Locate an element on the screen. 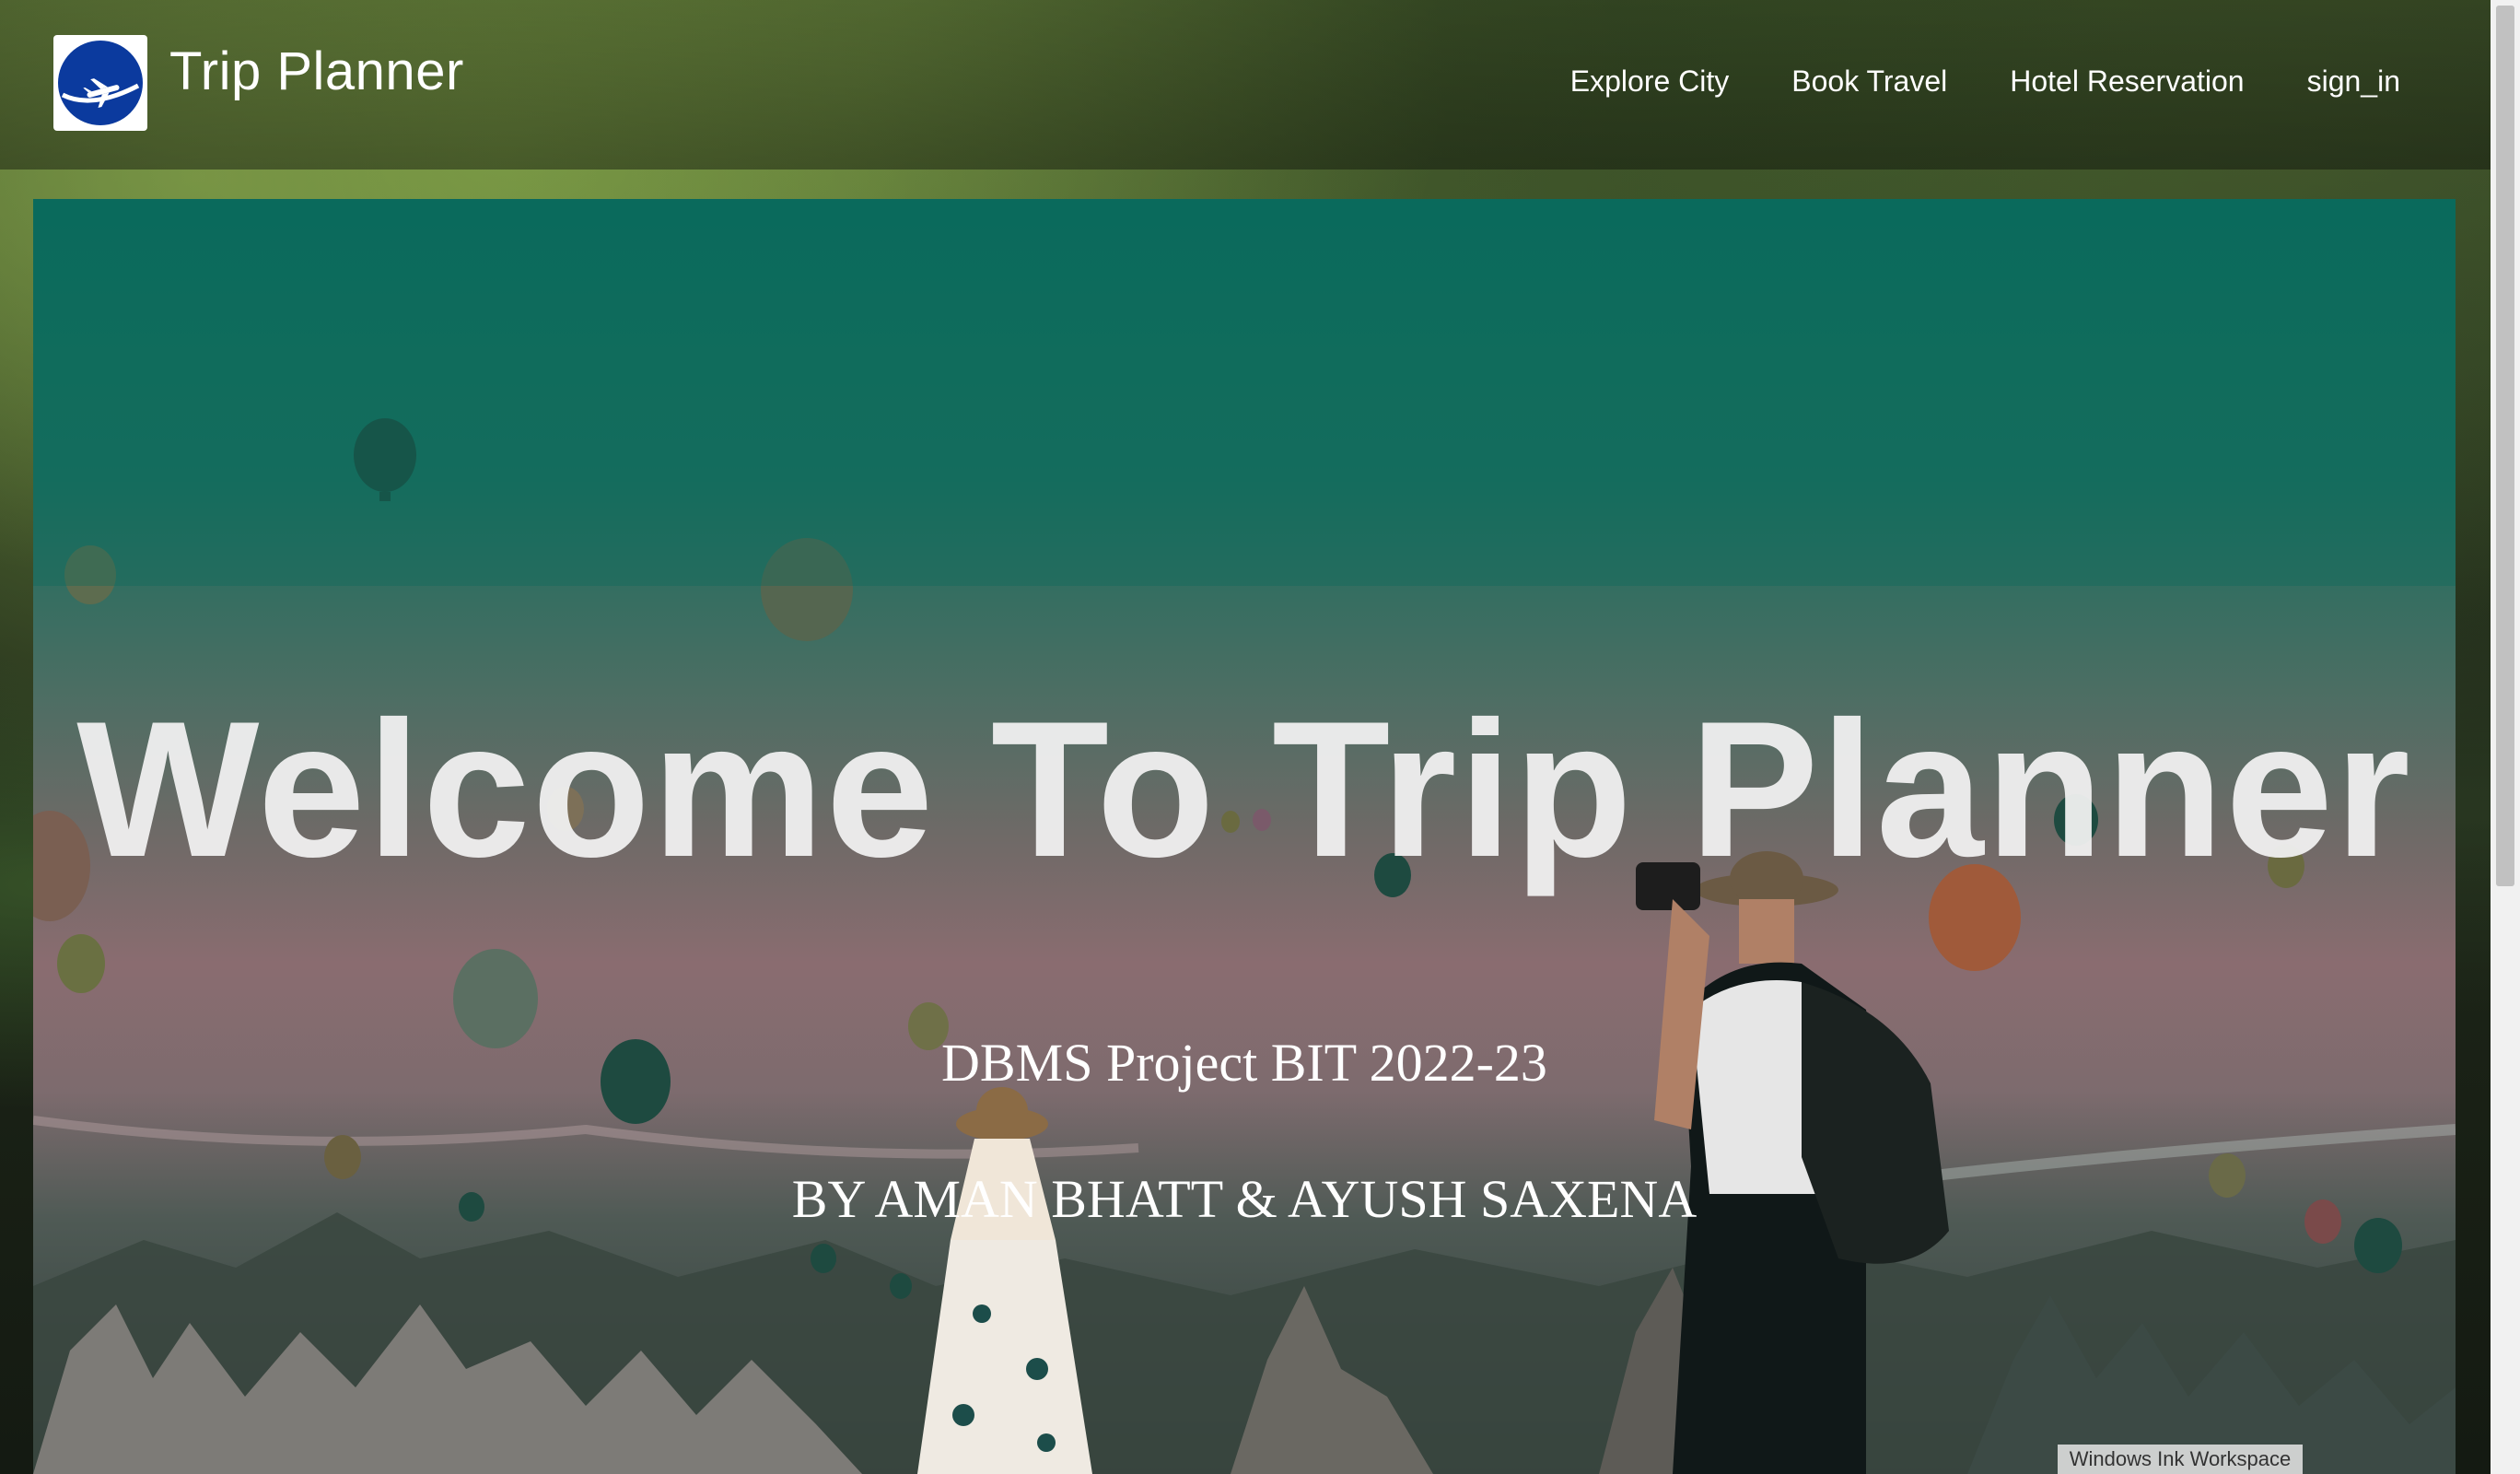 The width and height of the screenshot is (2520, 1474). brand-name: Trip Planner is located at coordinates (316, 72).